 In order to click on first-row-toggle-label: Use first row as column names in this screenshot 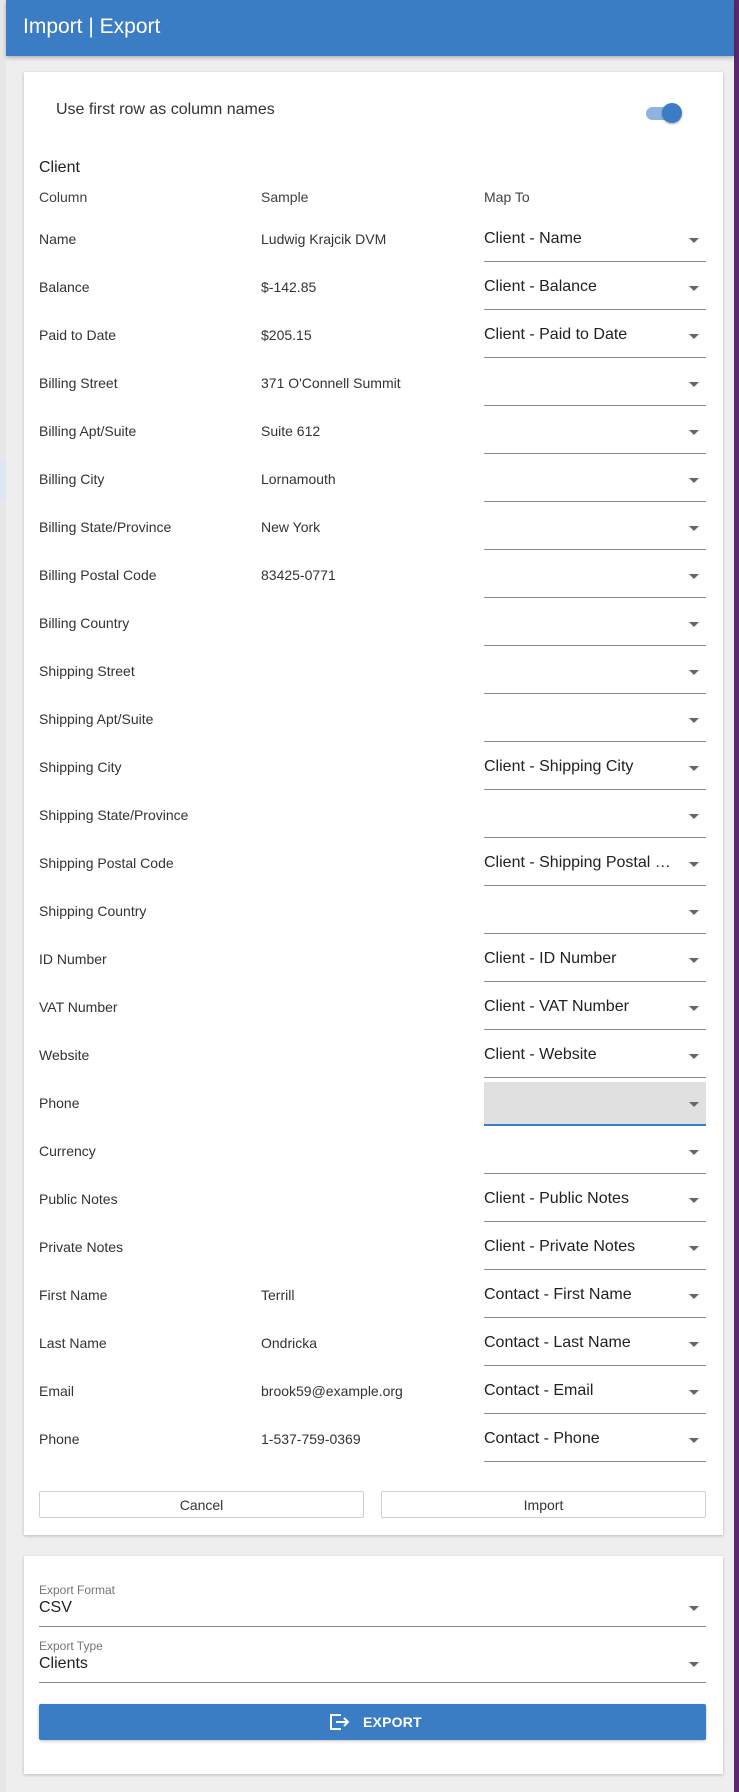, I will do `click(165, 109)`.